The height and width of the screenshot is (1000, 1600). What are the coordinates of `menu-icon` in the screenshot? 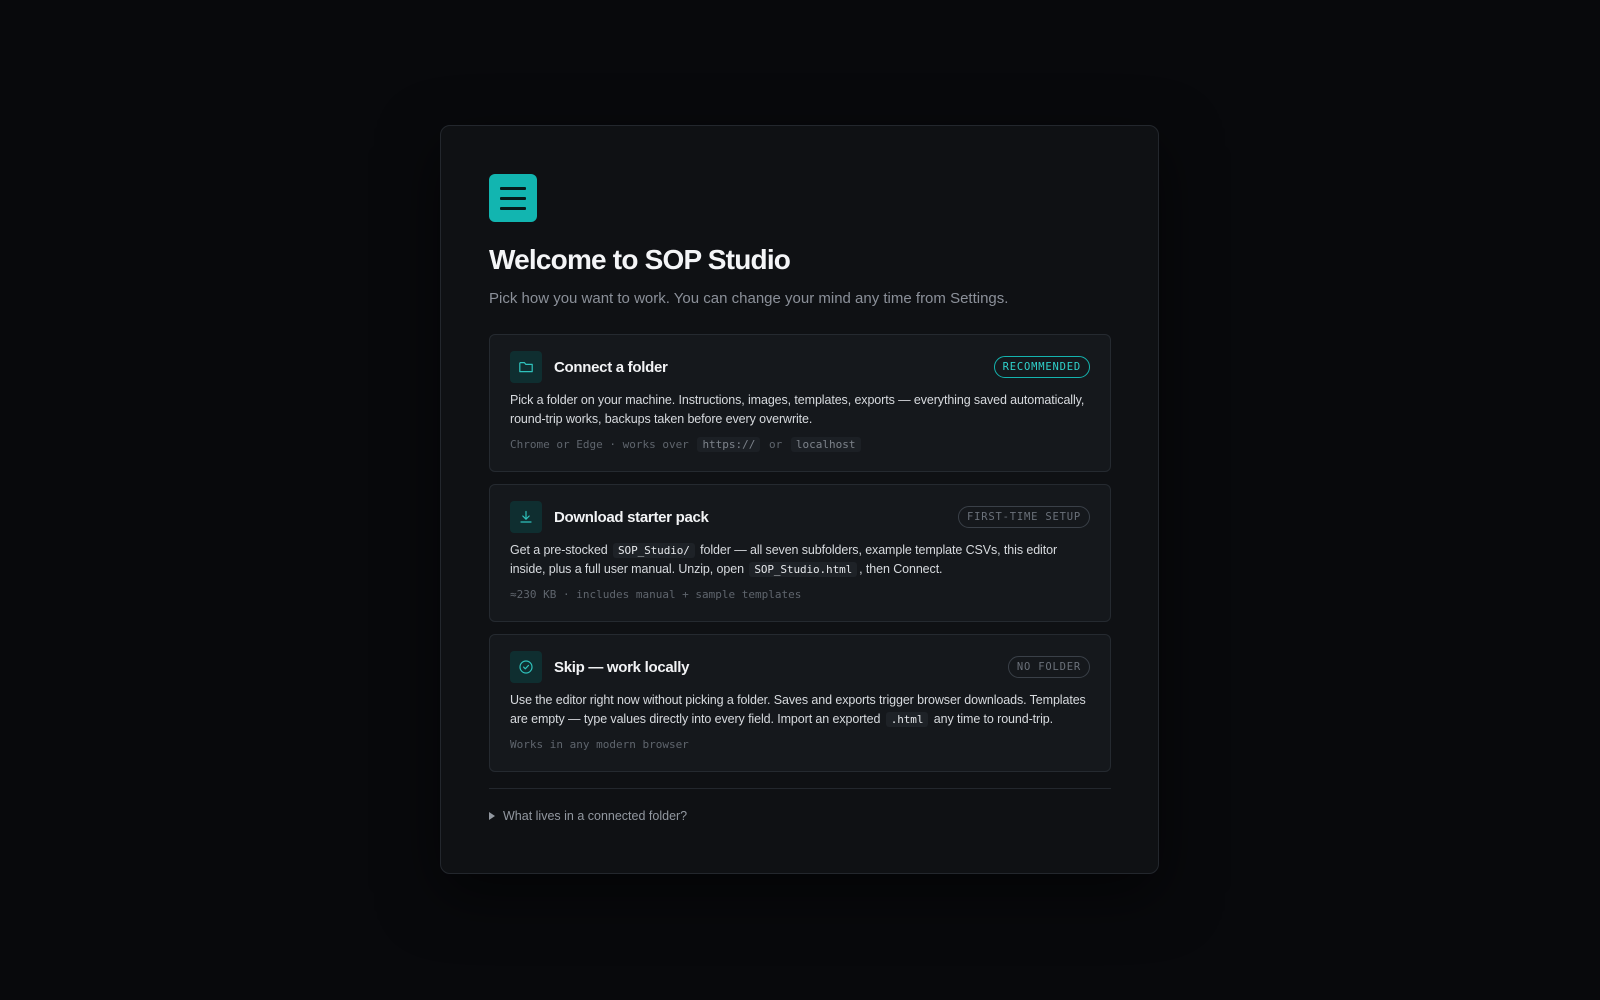 It's located at (513, 198).